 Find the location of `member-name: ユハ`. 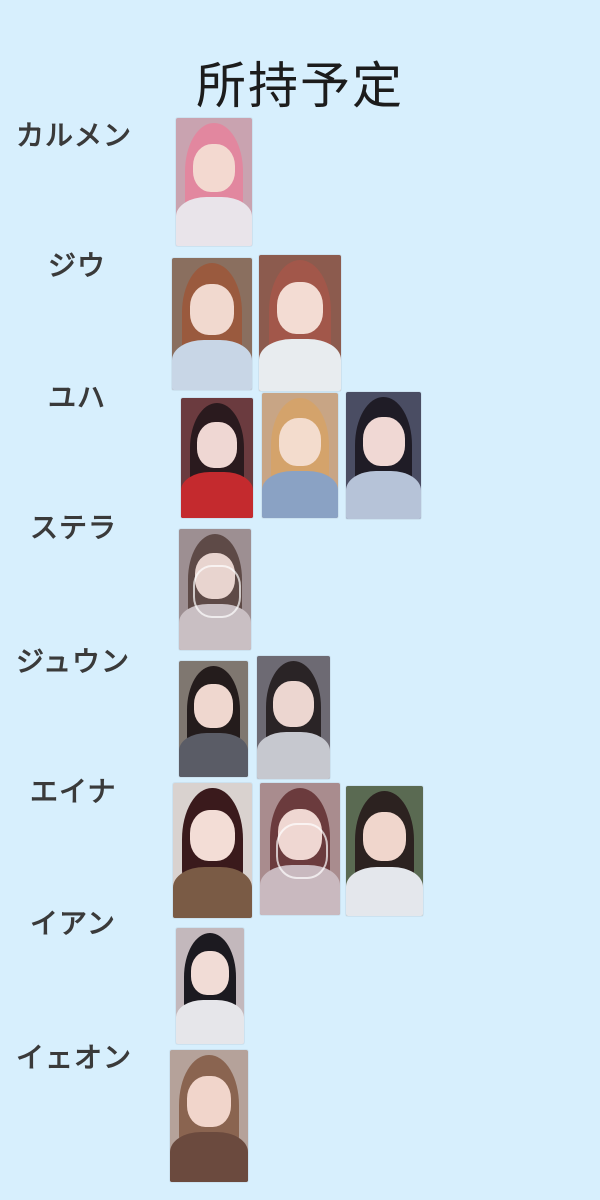

member-name: ユハ is located at coordinates (77, 397).